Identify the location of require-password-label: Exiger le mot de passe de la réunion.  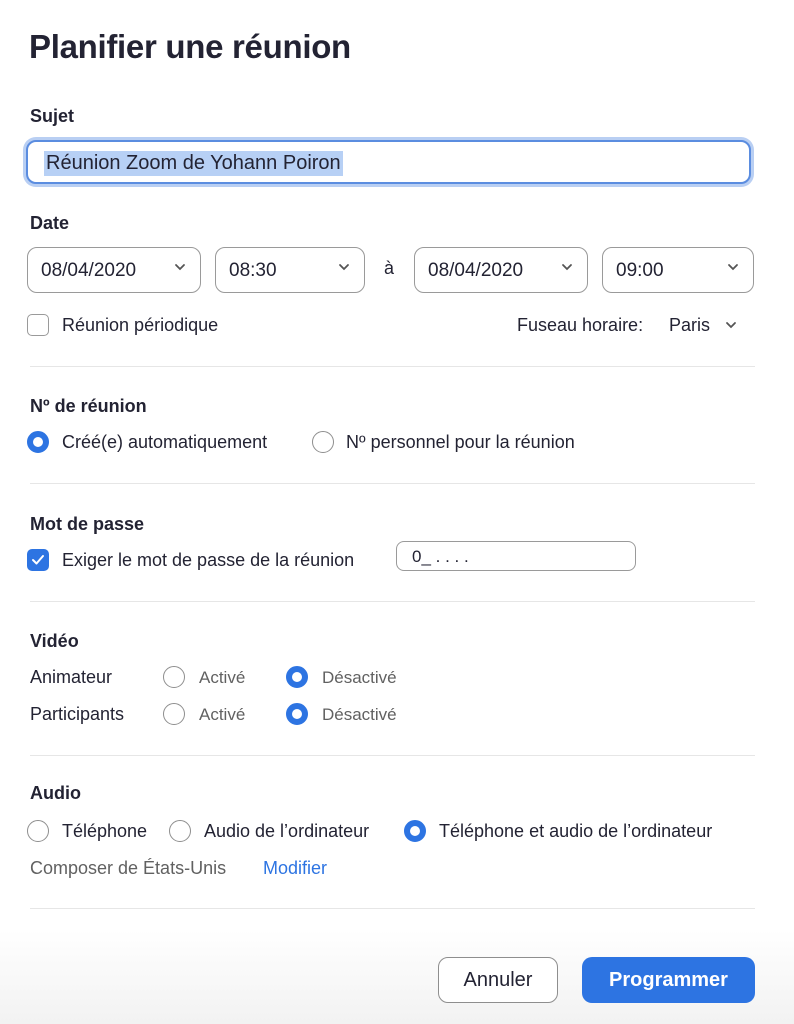
(208, 560).